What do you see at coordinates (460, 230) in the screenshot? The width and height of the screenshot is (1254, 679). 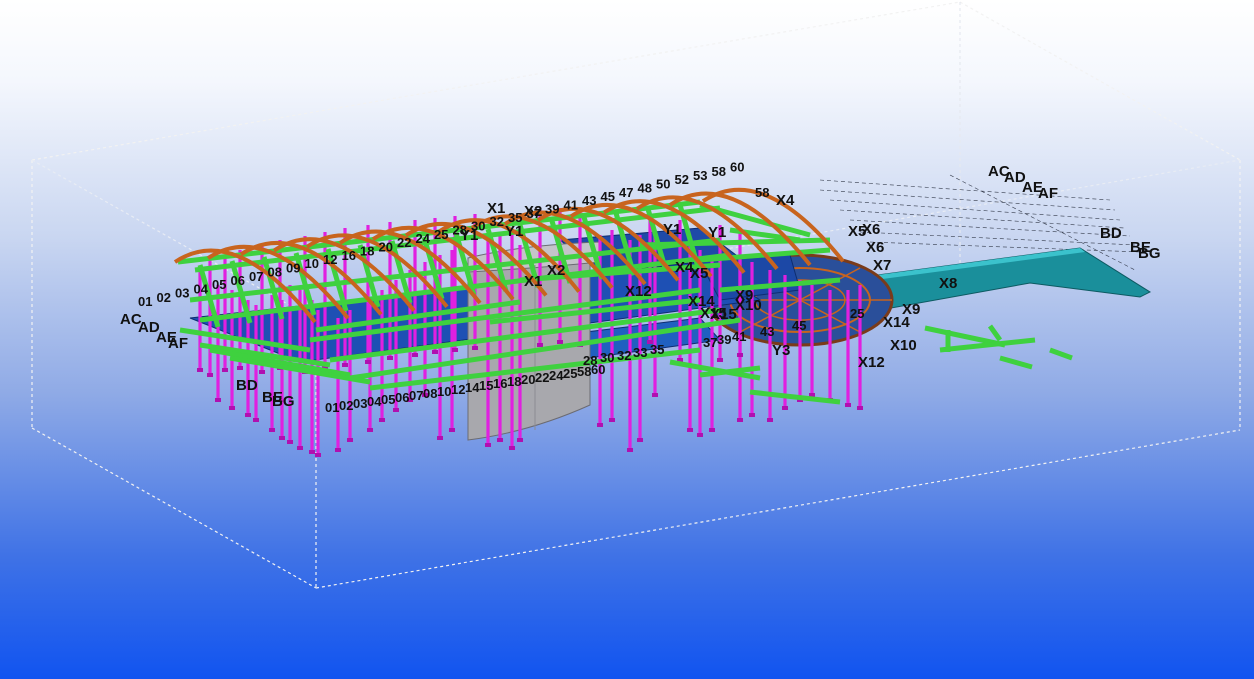 I see `grid-label-number: 28` at bounding box center [460, 230].